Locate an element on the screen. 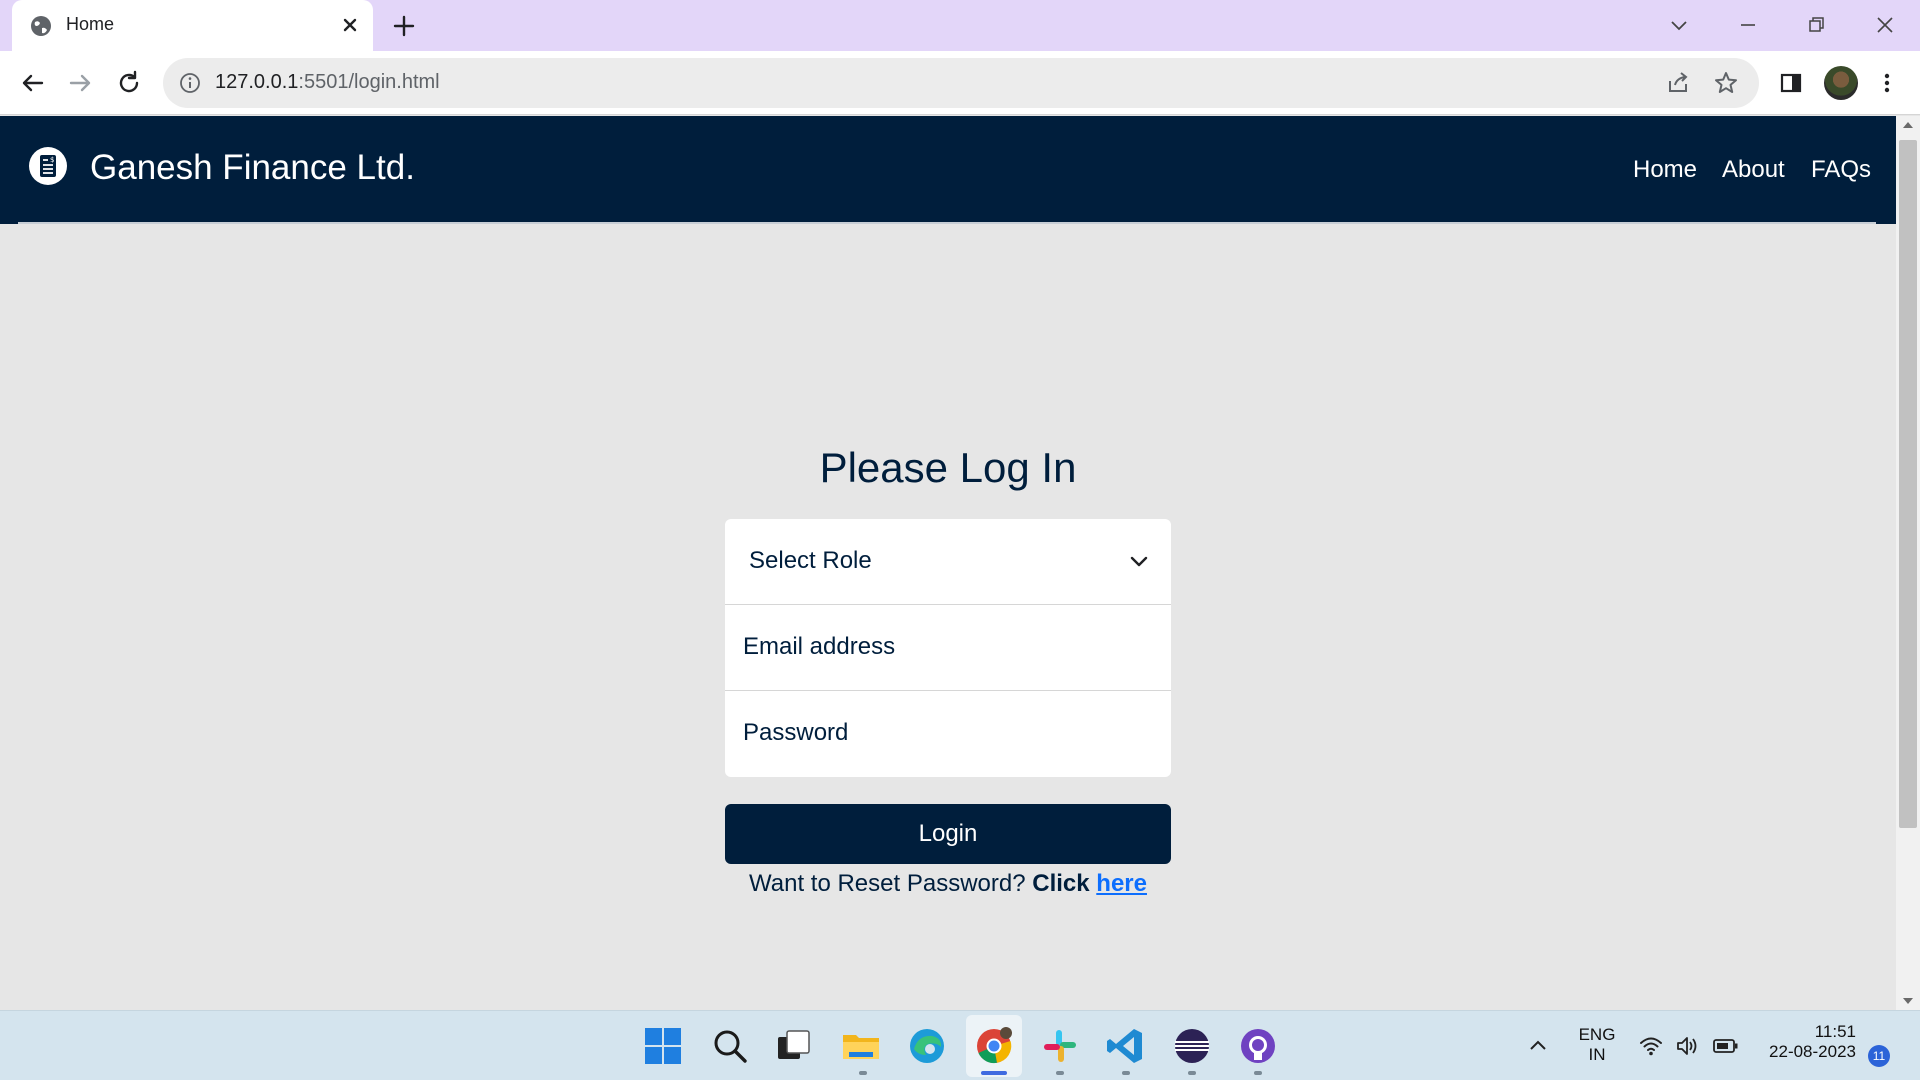 This screenshot has width=1920, height=1080. chrome-icon is located at coordinates (994, 1046).